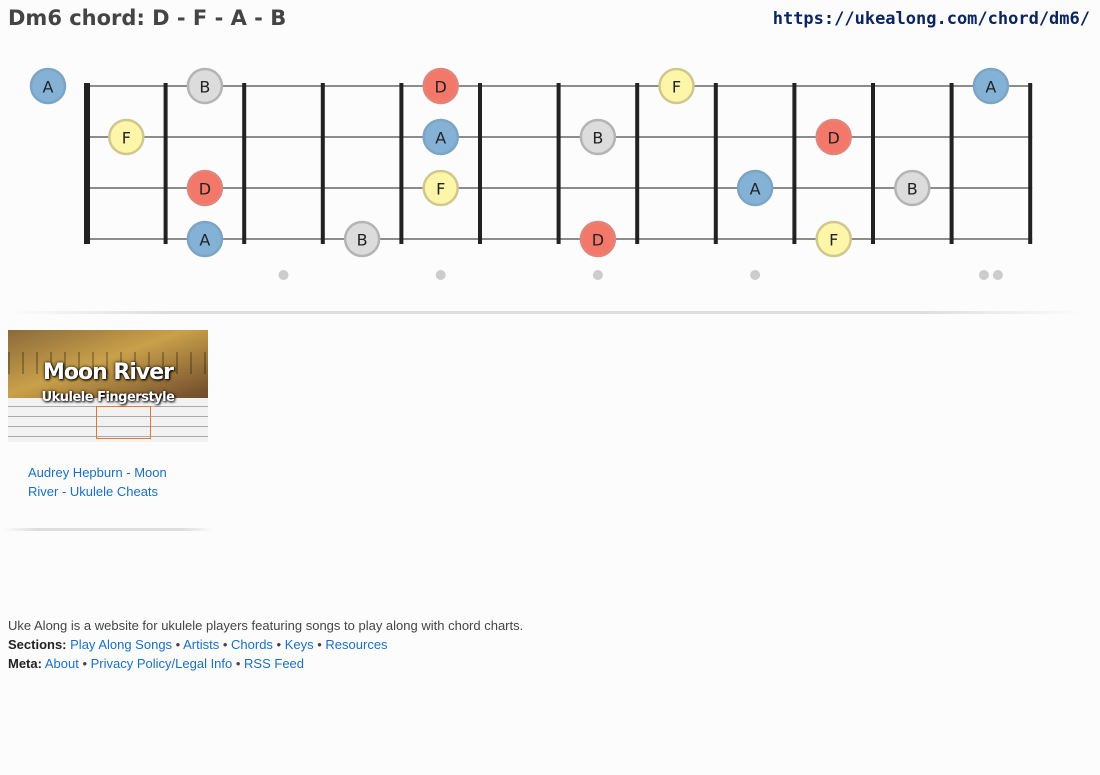 The height and width of the screenshot is (775, 1100). What do you see at coordinates (545, 312) in the screenshot?
I see `divider` at bounding box center [545, 312].